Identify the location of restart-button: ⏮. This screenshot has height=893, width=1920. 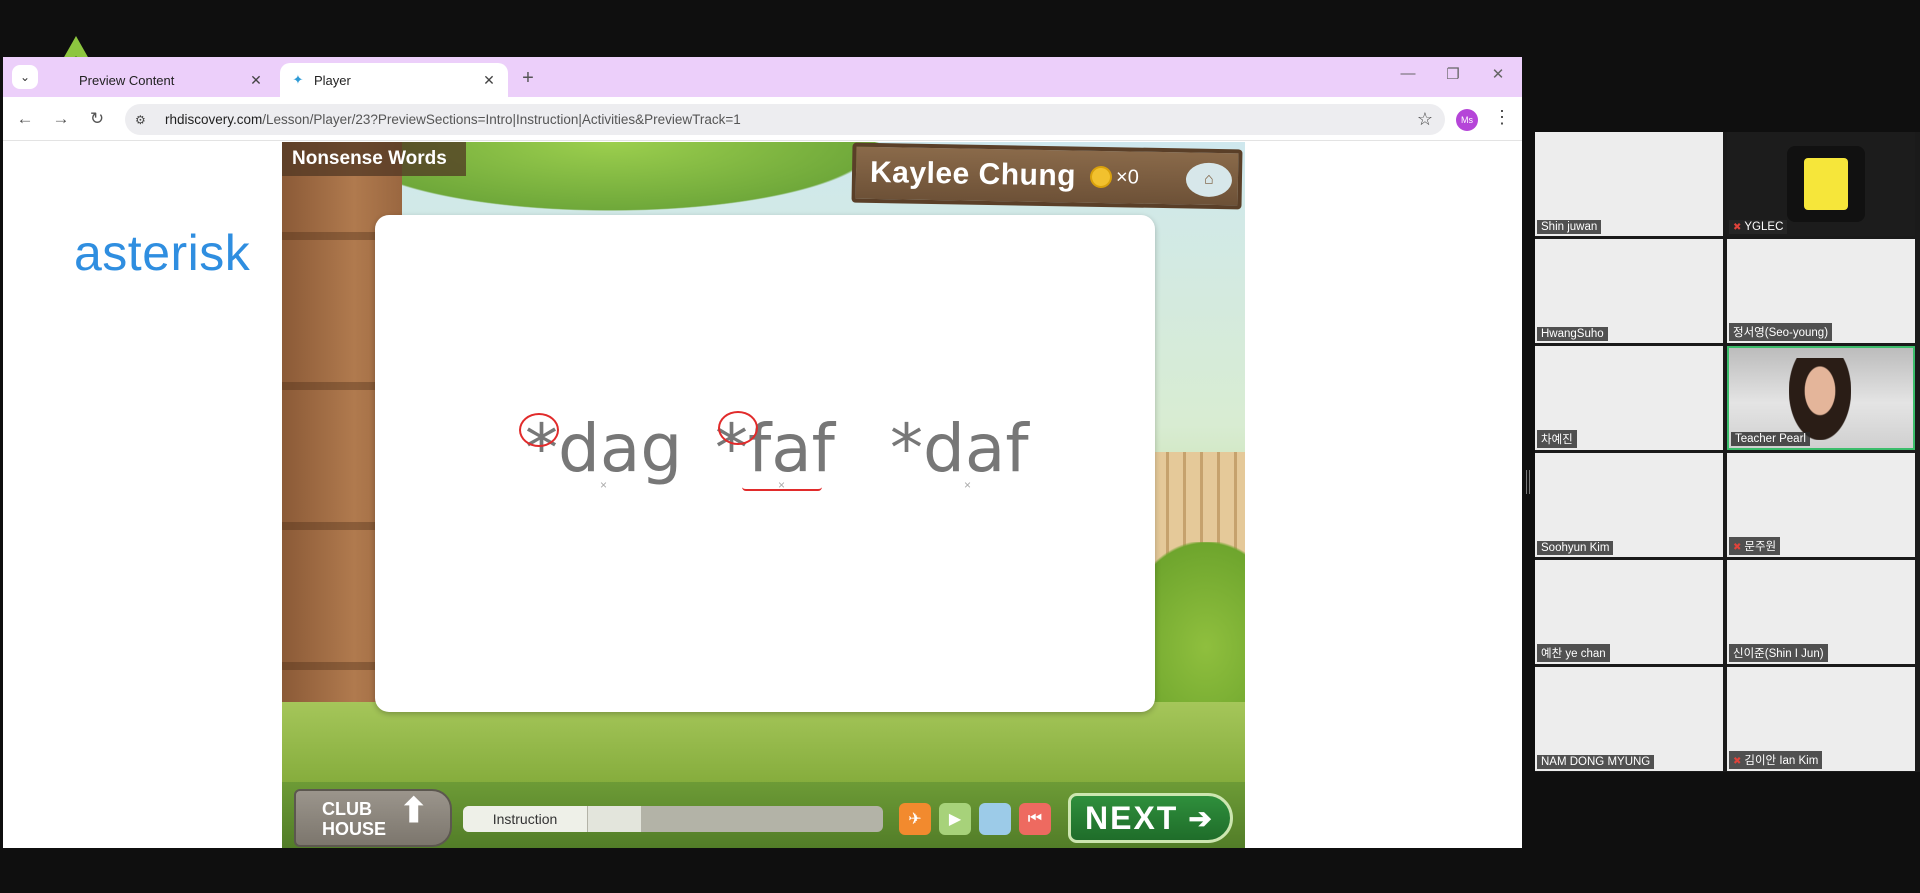
(1035, 819).